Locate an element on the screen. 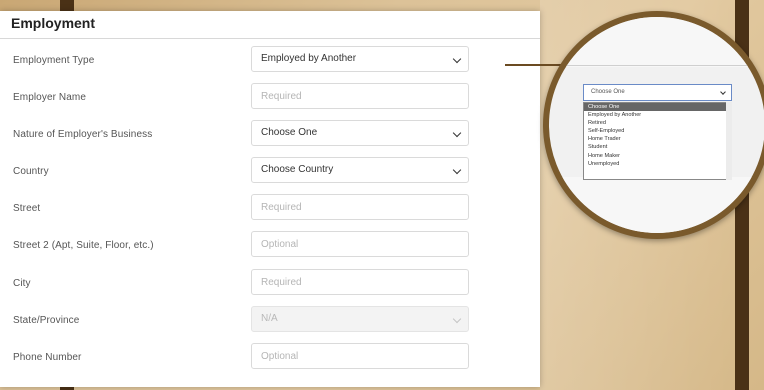 The width and height of the screenshot is (764, 390). street-2-label: Street 2 (Apt, Suite, Floor, etc.) is located at coordinates (83, 245).